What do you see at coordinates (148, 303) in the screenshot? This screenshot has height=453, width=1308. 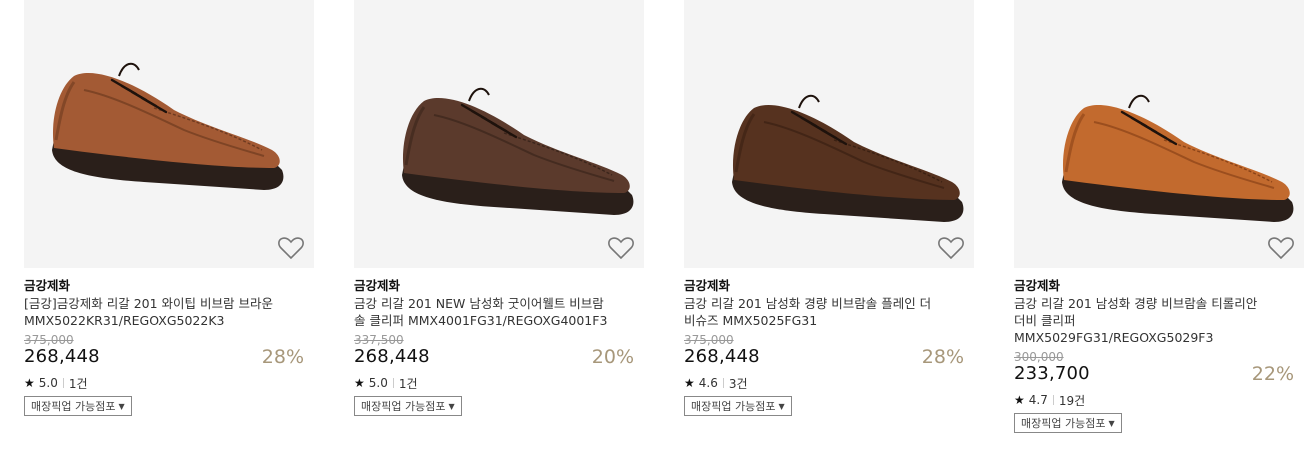 I see `product-name-line: [금강]금강제화 리갈 201 와이팁 비브람 브라운` at bounding box center [148, 303].